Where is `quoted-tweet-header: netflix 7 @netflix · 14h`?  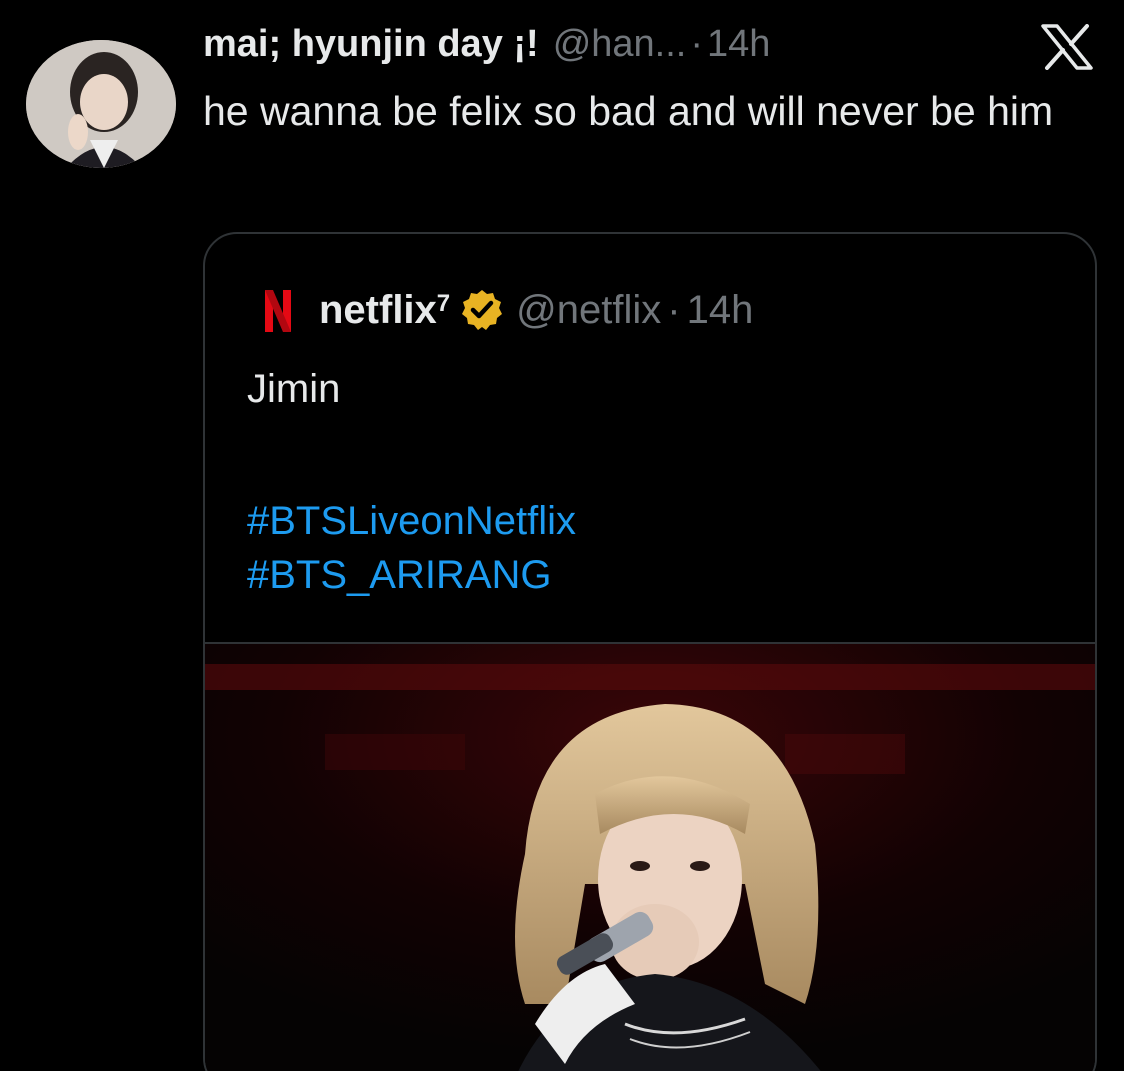
quoted-tweet-header: netflix 7 @netflix · 14h is located at coordinates (507, 310).